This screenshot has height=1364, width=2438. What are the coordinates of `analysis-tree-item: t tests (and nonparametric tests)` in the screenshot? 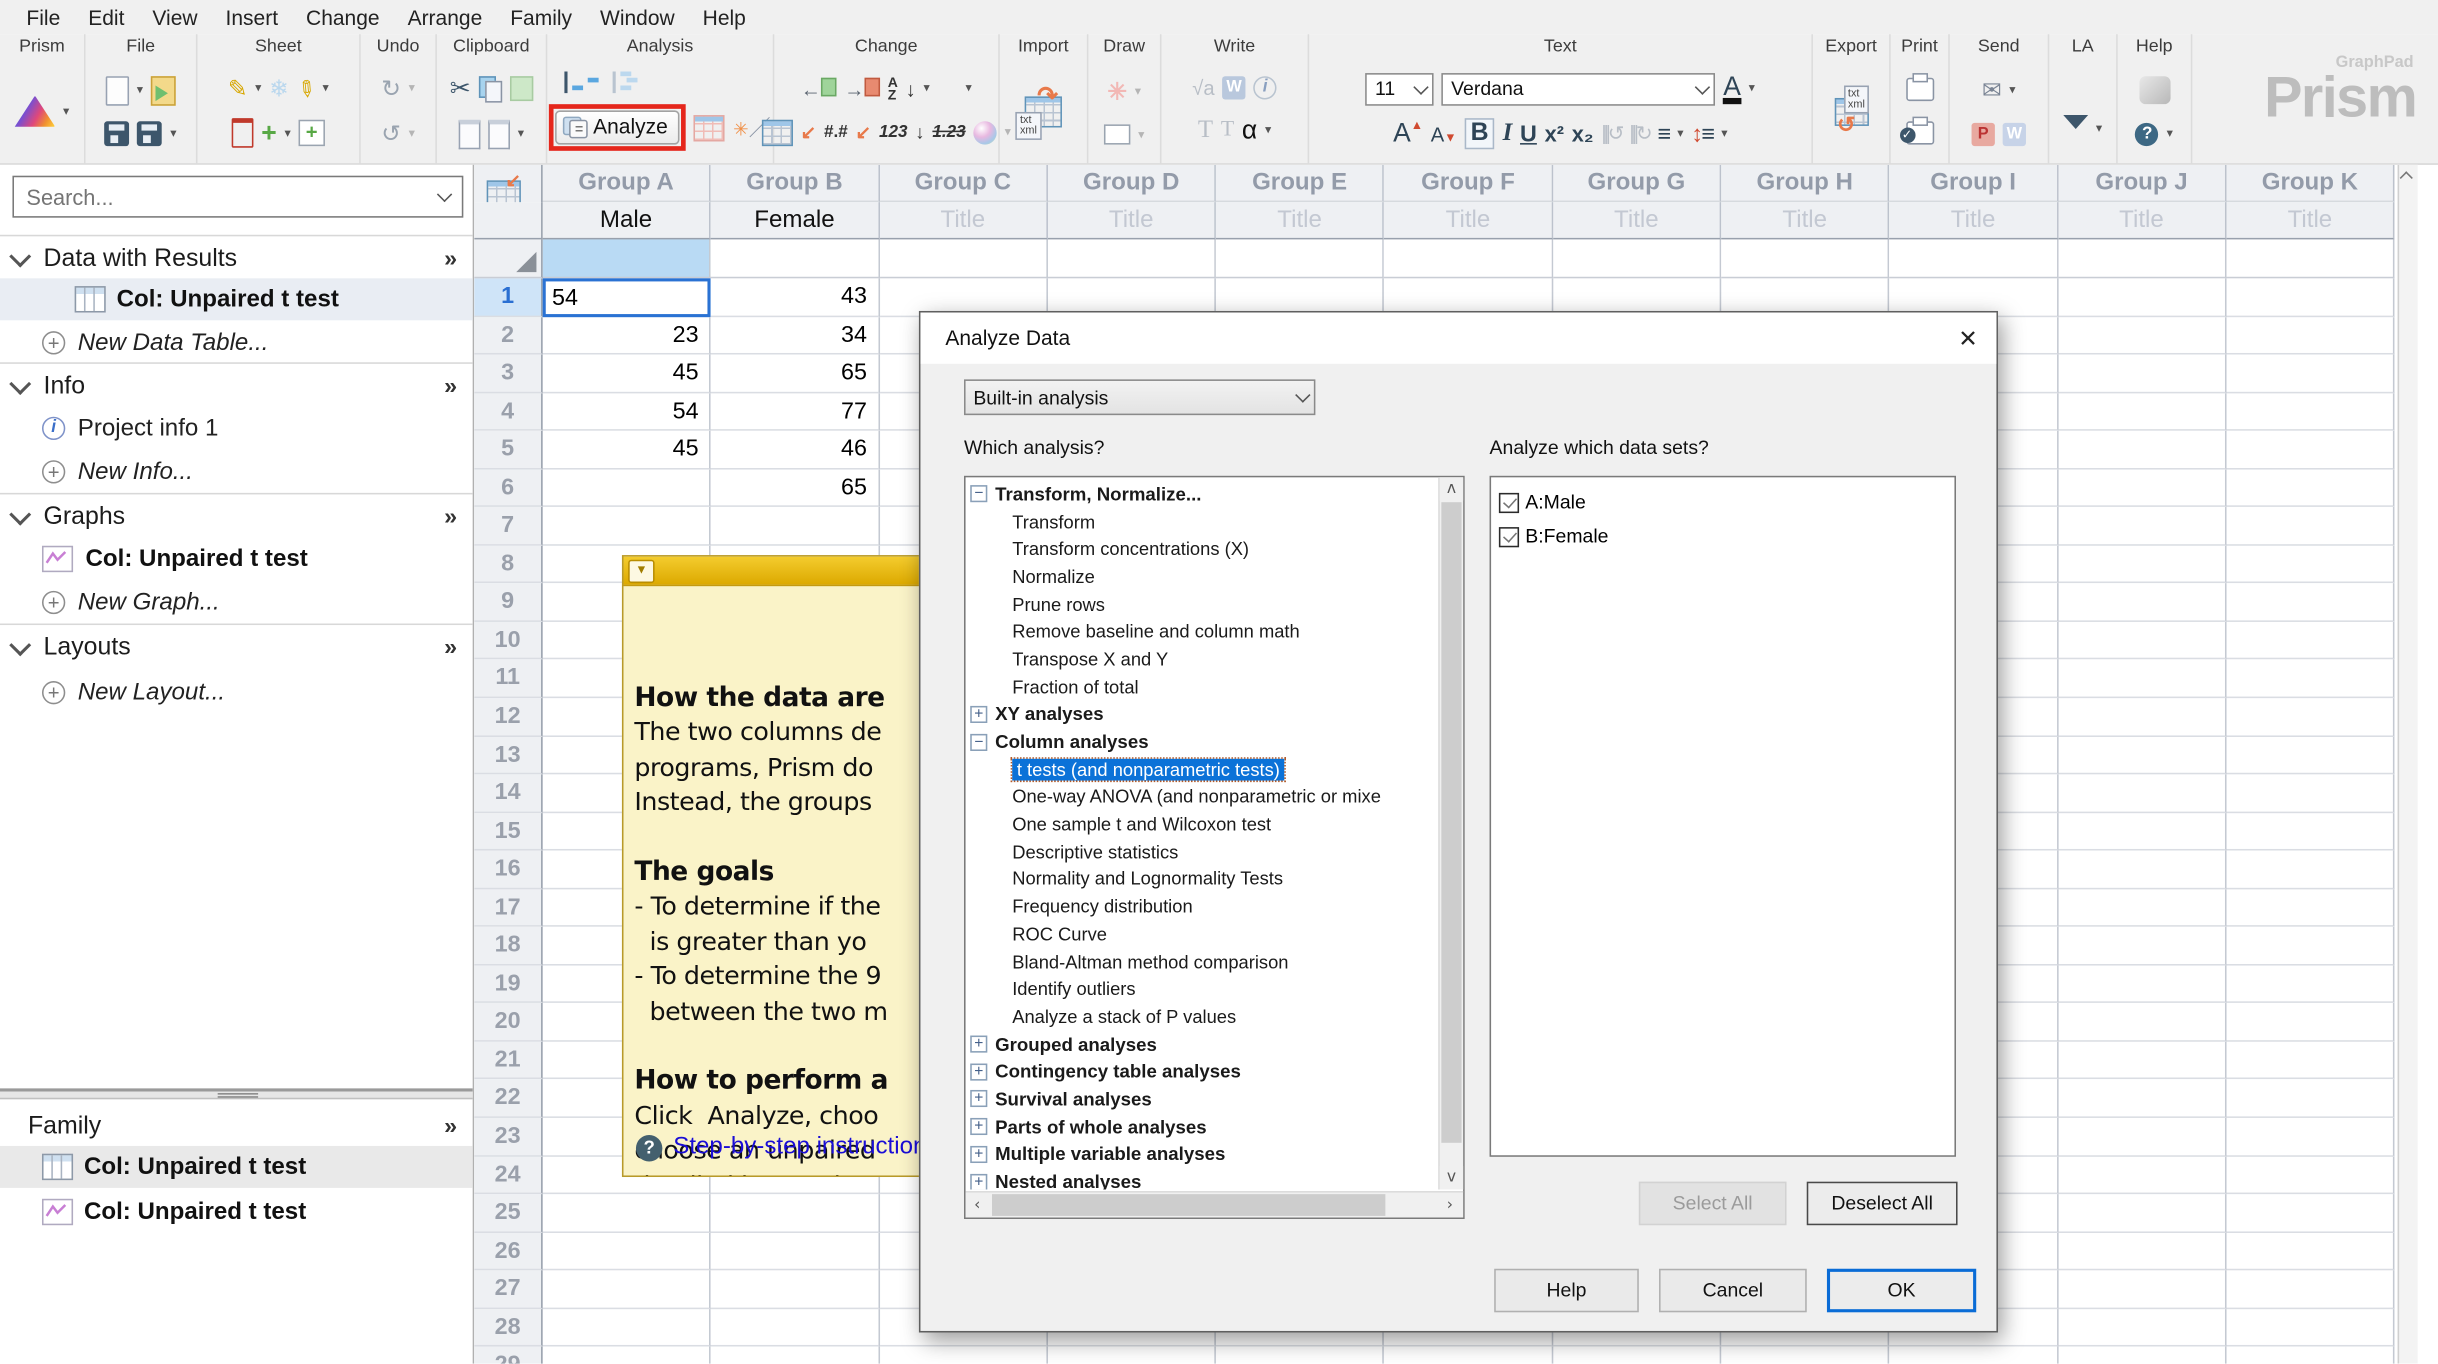 It's located at (1203, 769).